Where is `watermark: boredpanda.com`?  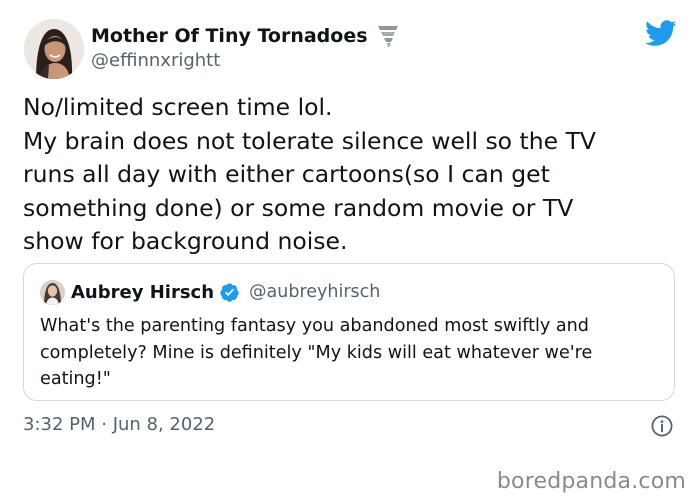 watermark: boredpanda.com is located at coordinates (591, 481).